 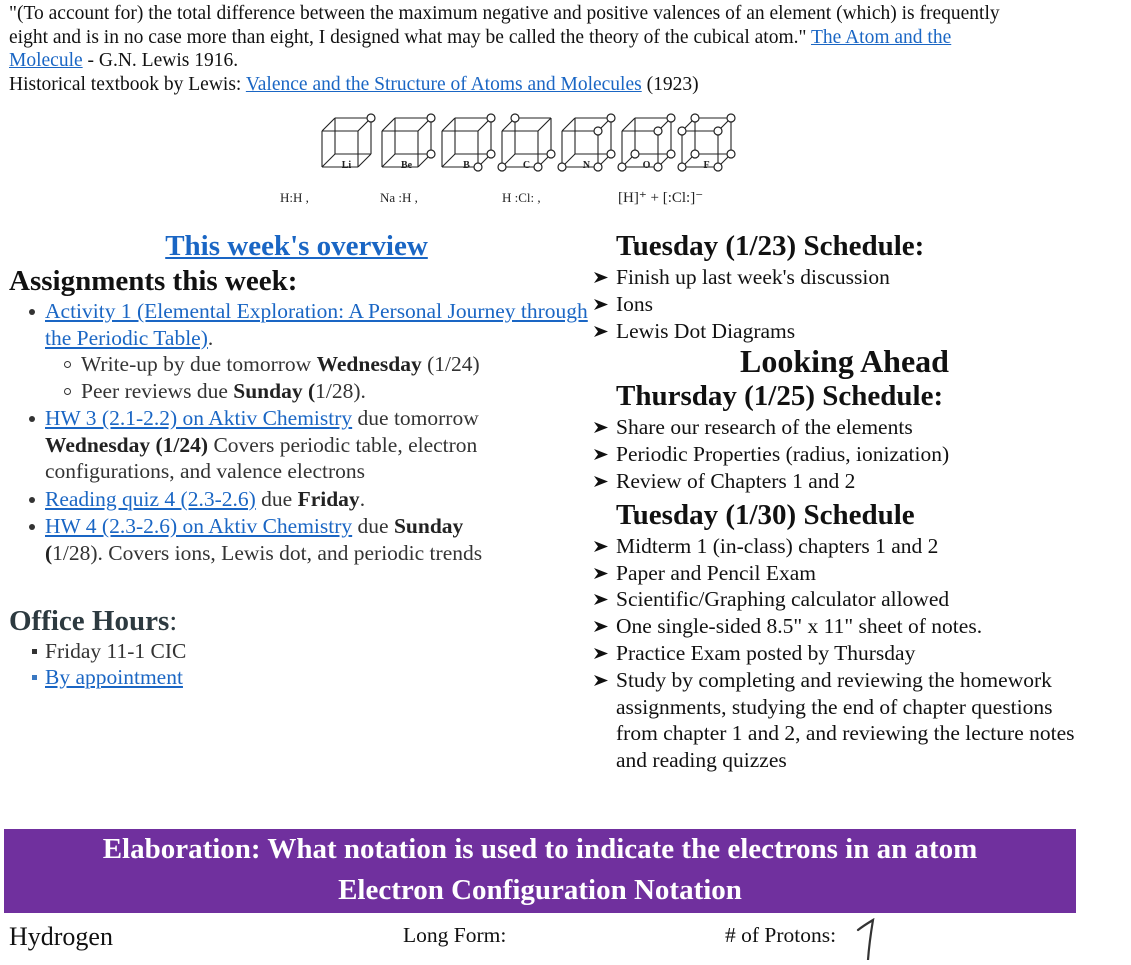 I want to click on schedule-item: Scientific/Graphing calculator allowed, so click(x=843, y=599).